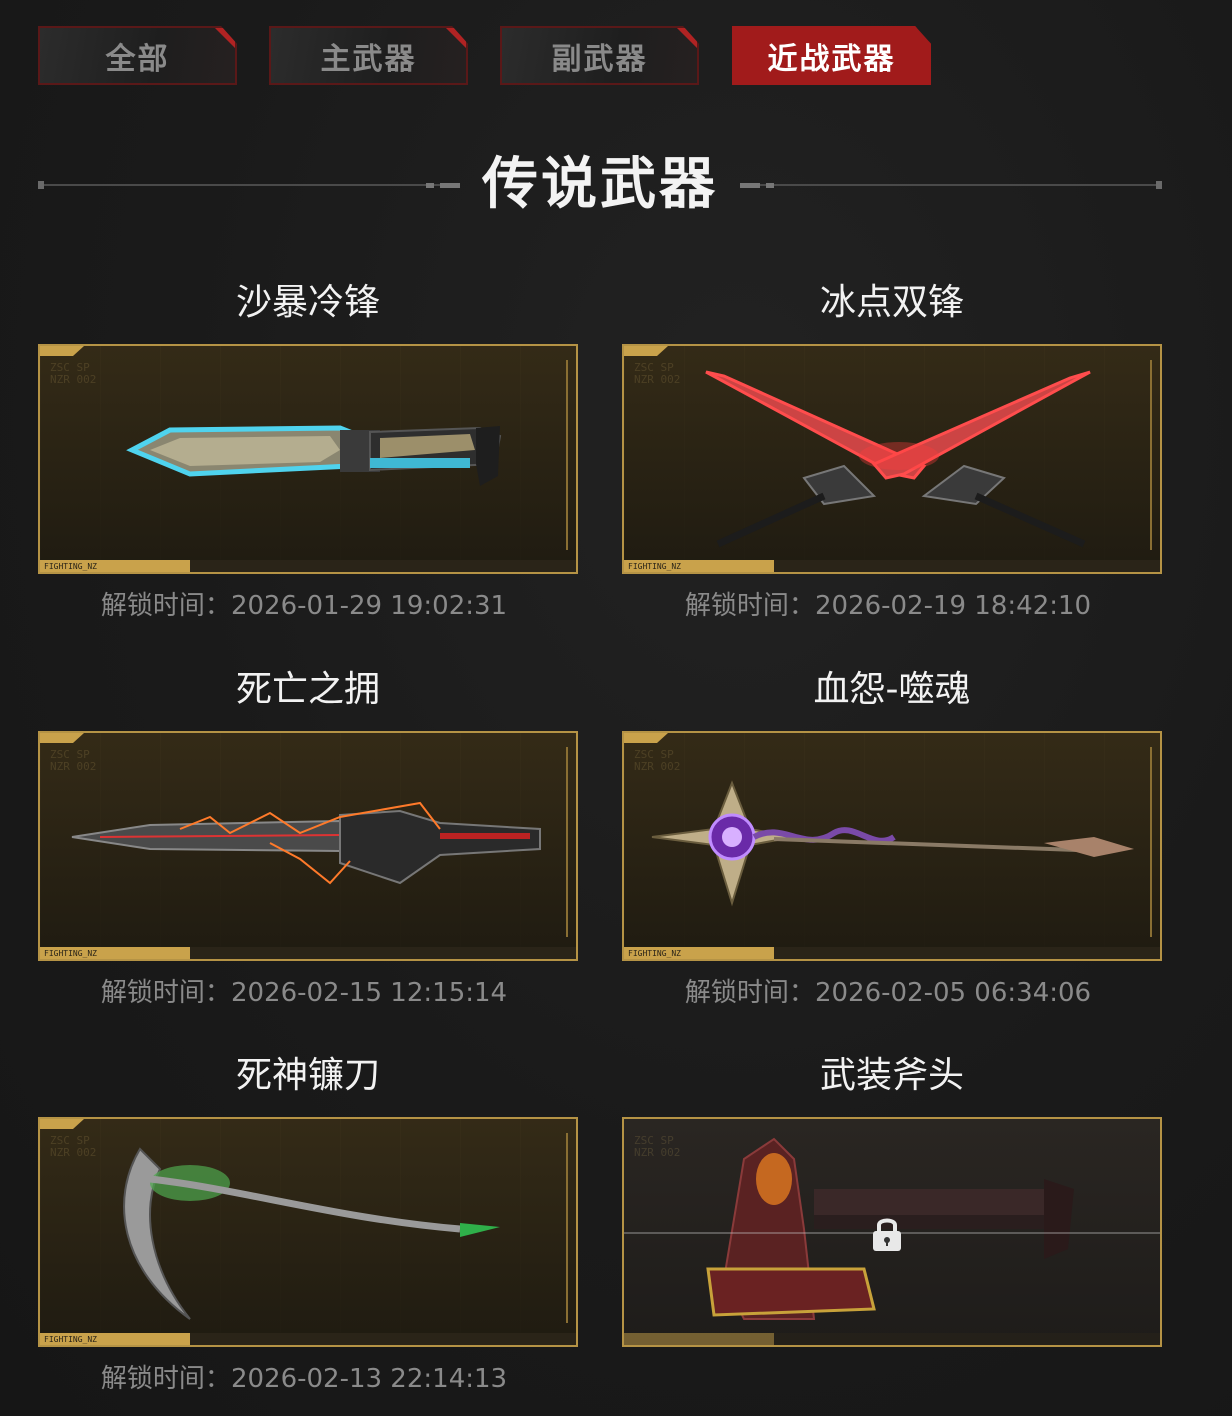 The height and width of the screenshot is (1416, 1232). What do you see at coordinates (306, 843) in the screenshot?
I see `great-sword-icon` at bounding box center [306, 843].